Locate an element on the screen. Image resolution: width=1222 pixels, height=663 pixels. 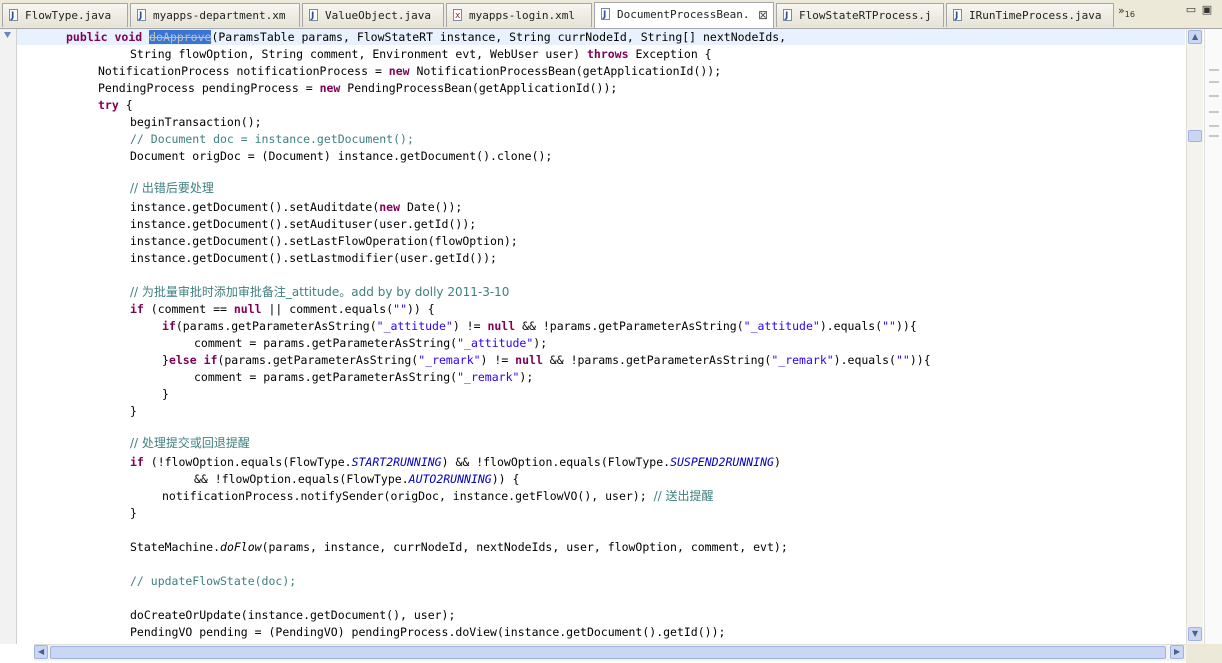
code-comment: // 处理提交或回退提醒 is located at coordinates (190, 443).